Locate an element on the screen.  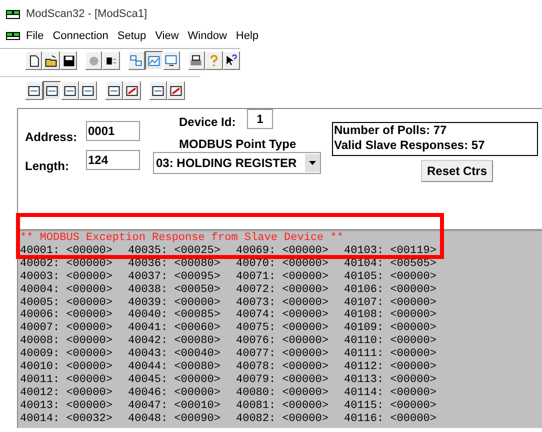
register-value: 40045: <00000> is located at coordinates (174, 380).